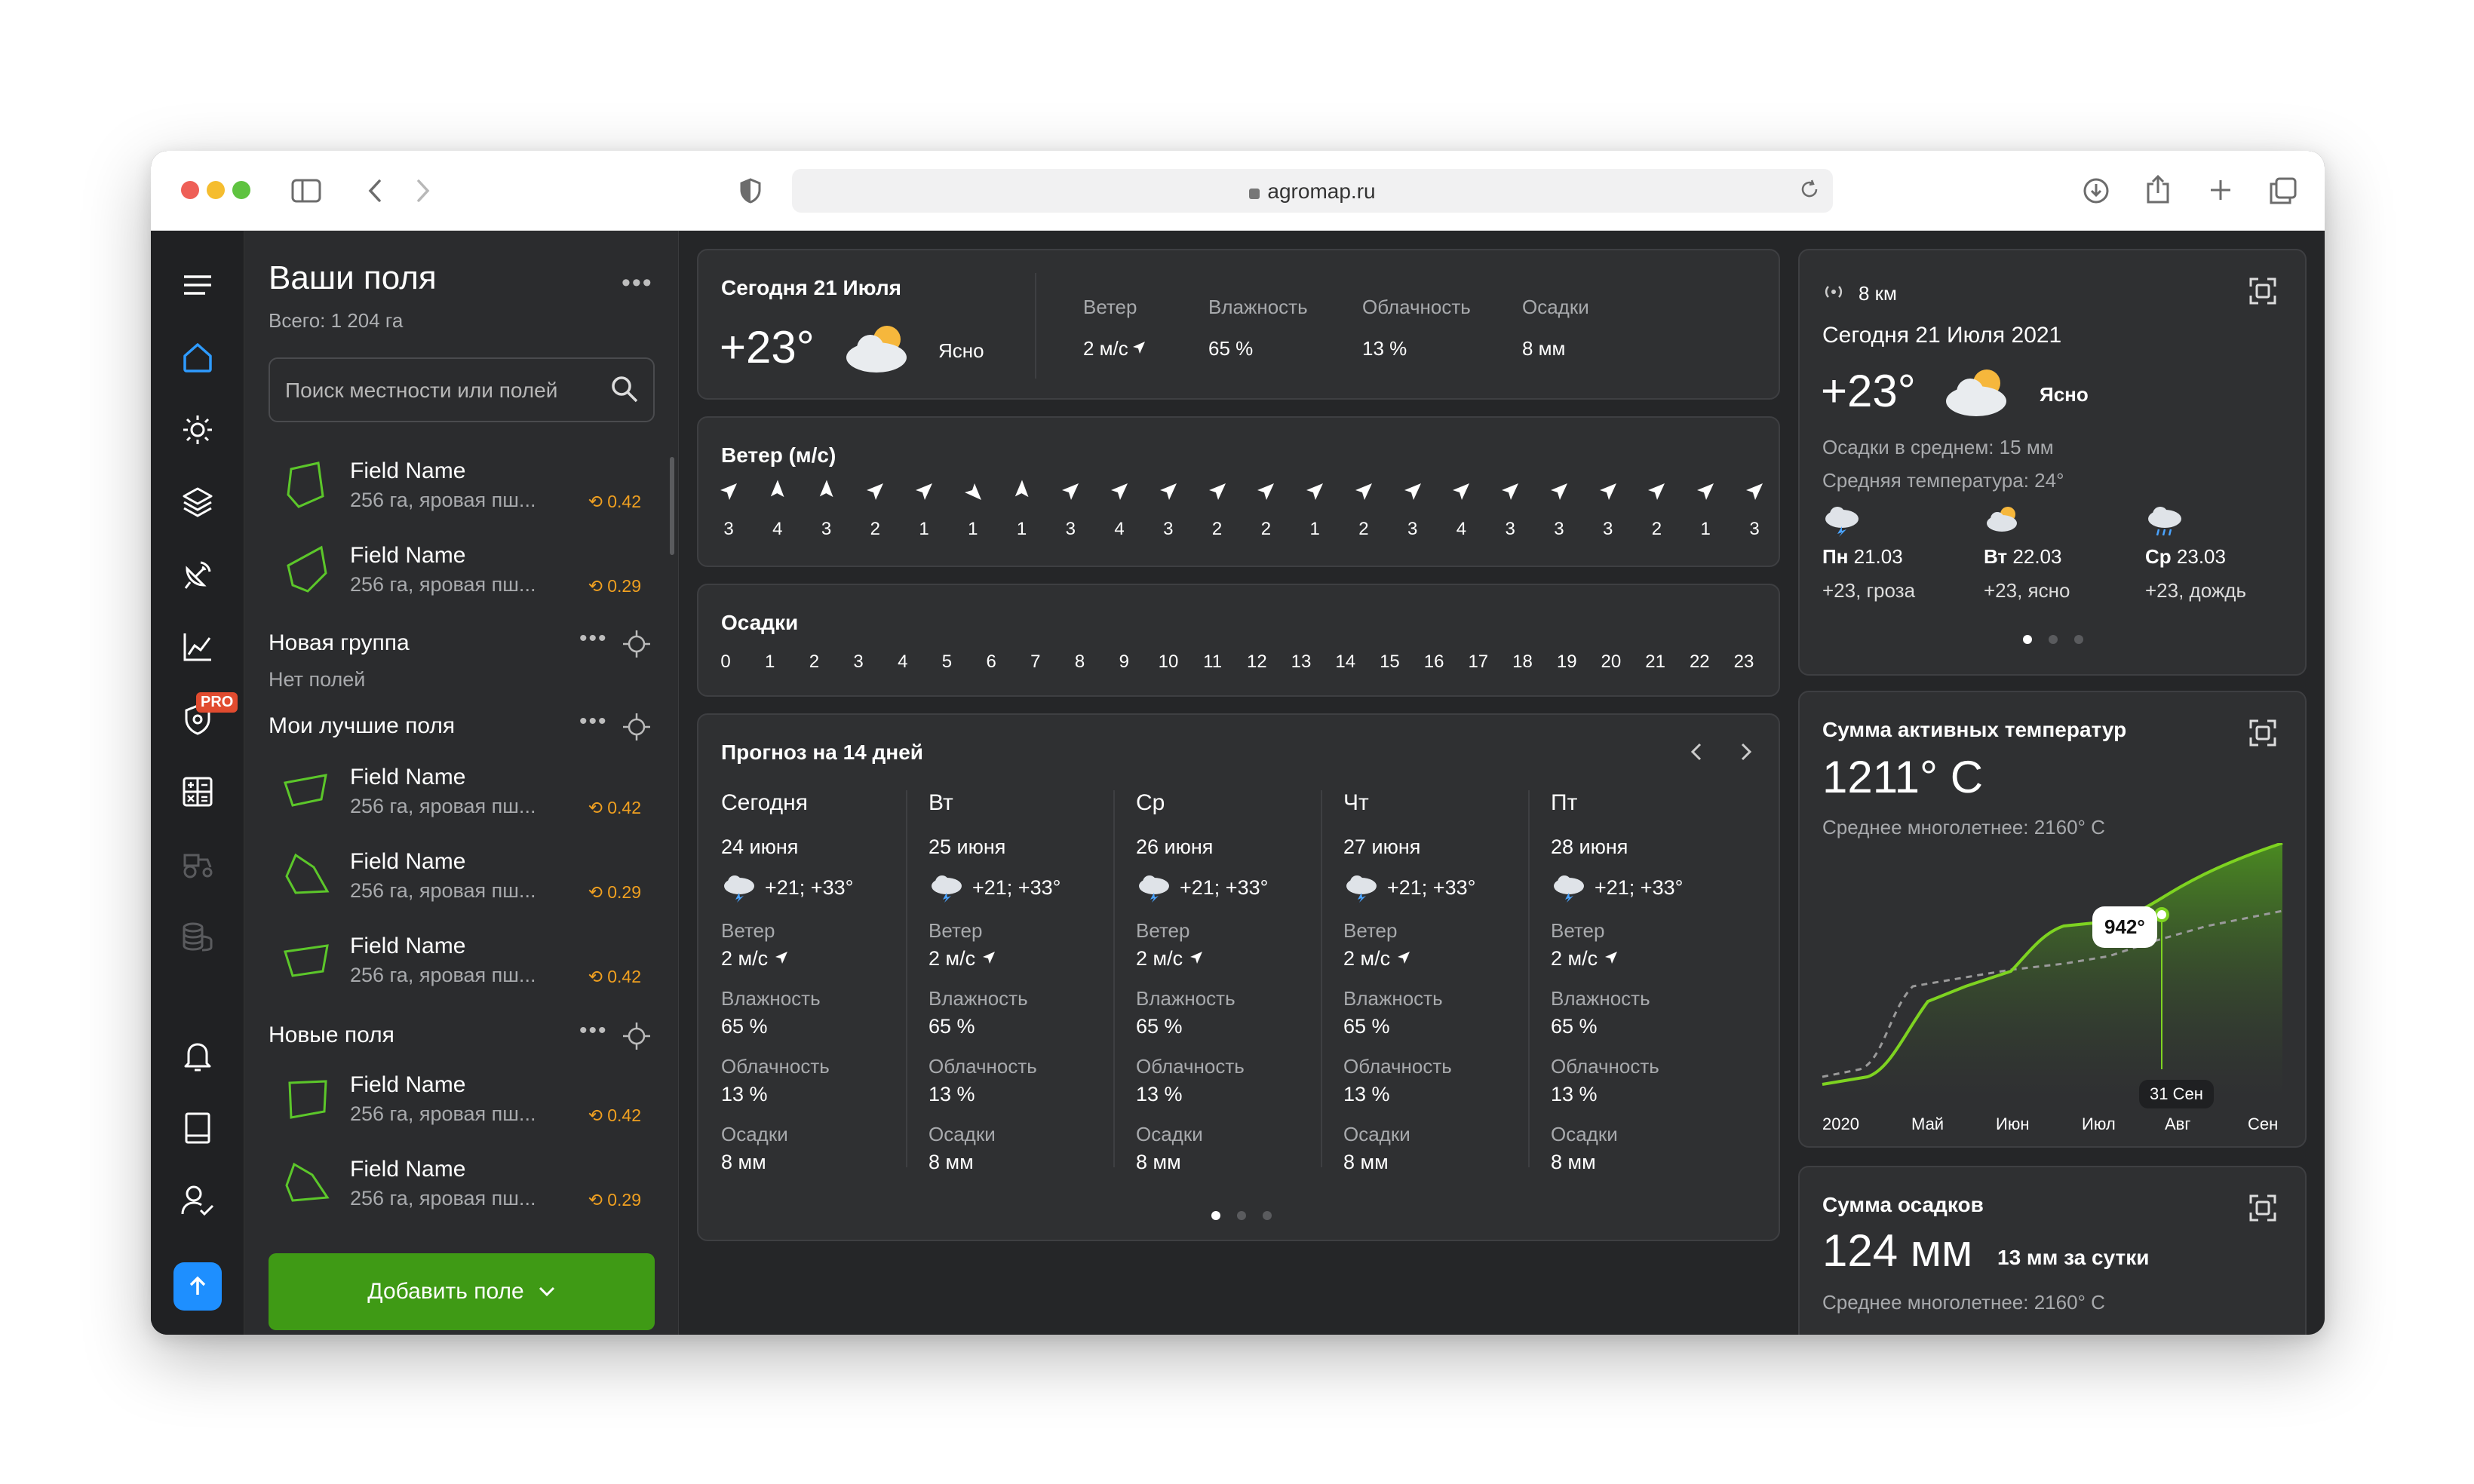 The width and height of the screenshot is (2474, 1484). I want to click on search-input, so click(443, 390).